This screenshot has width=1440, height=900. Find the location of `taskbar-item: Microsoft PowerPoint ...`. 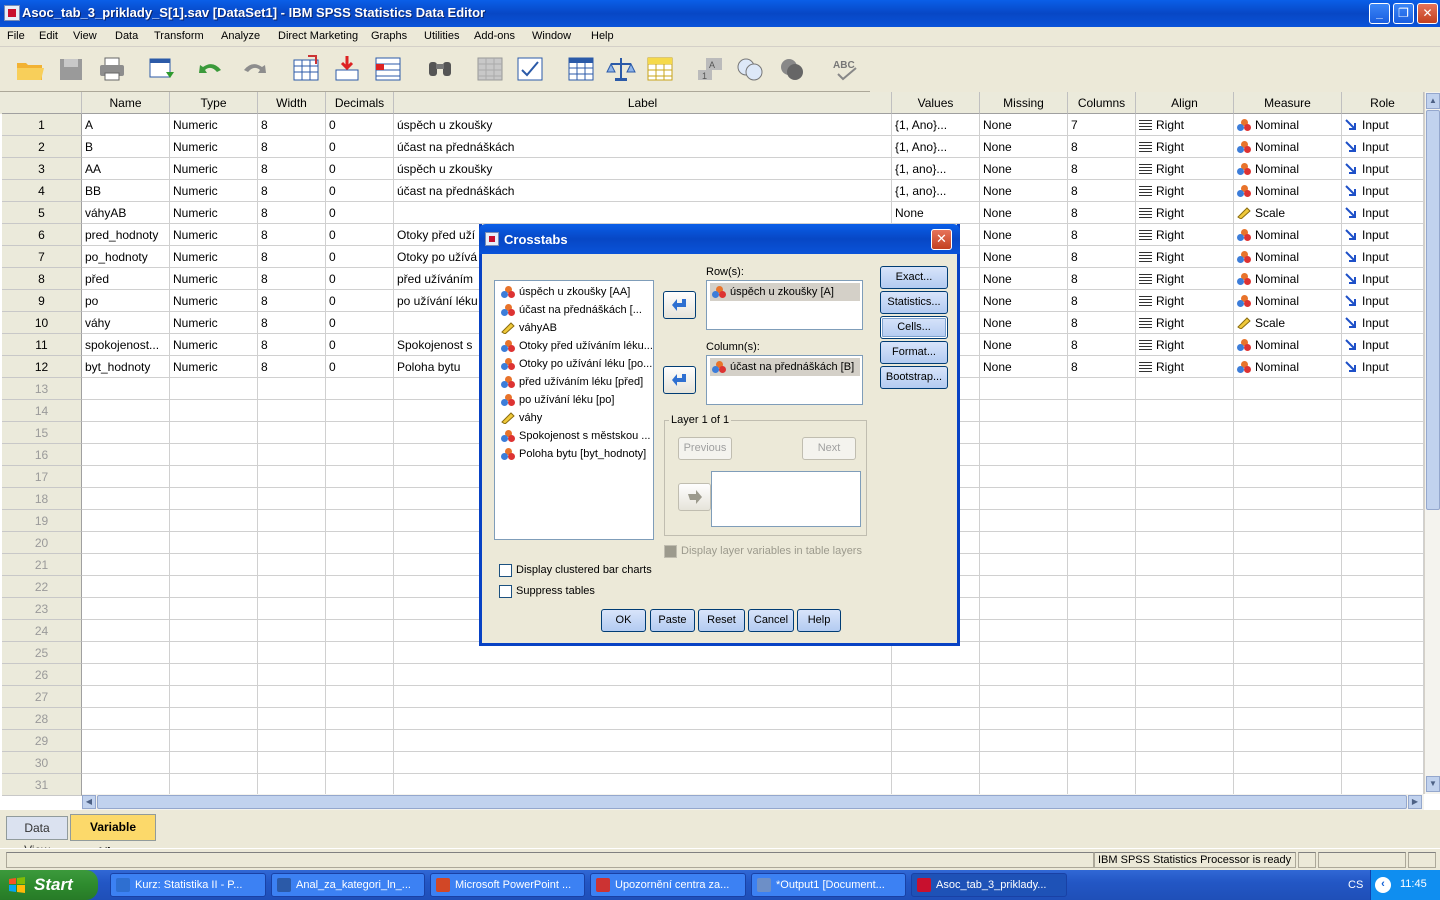

taskbar-item: Microsoft PowerPoint ... is located at coordinates (507, 885).